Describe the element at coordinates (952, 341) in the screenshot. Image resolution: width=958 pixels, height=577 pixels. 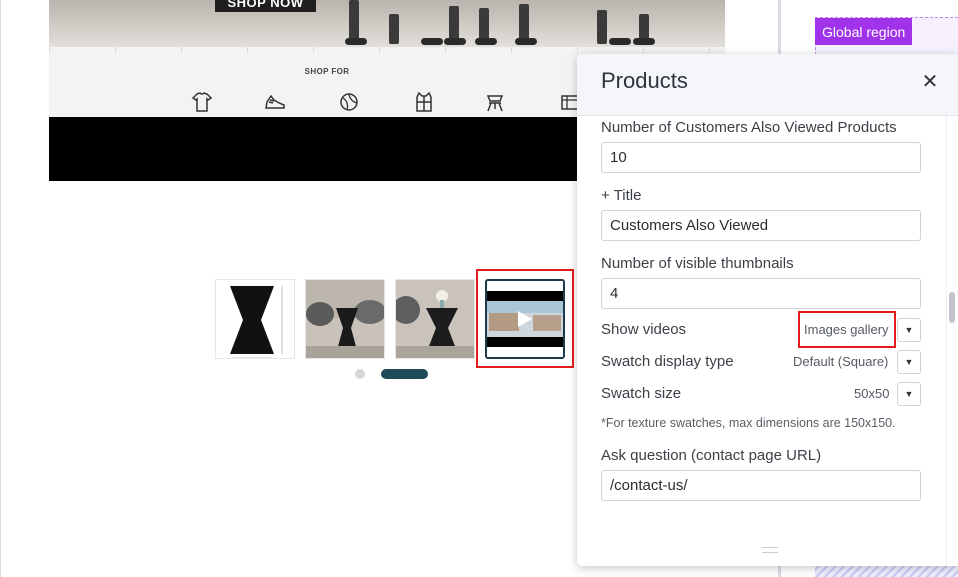
I see `panel-scrollbar` at that location.